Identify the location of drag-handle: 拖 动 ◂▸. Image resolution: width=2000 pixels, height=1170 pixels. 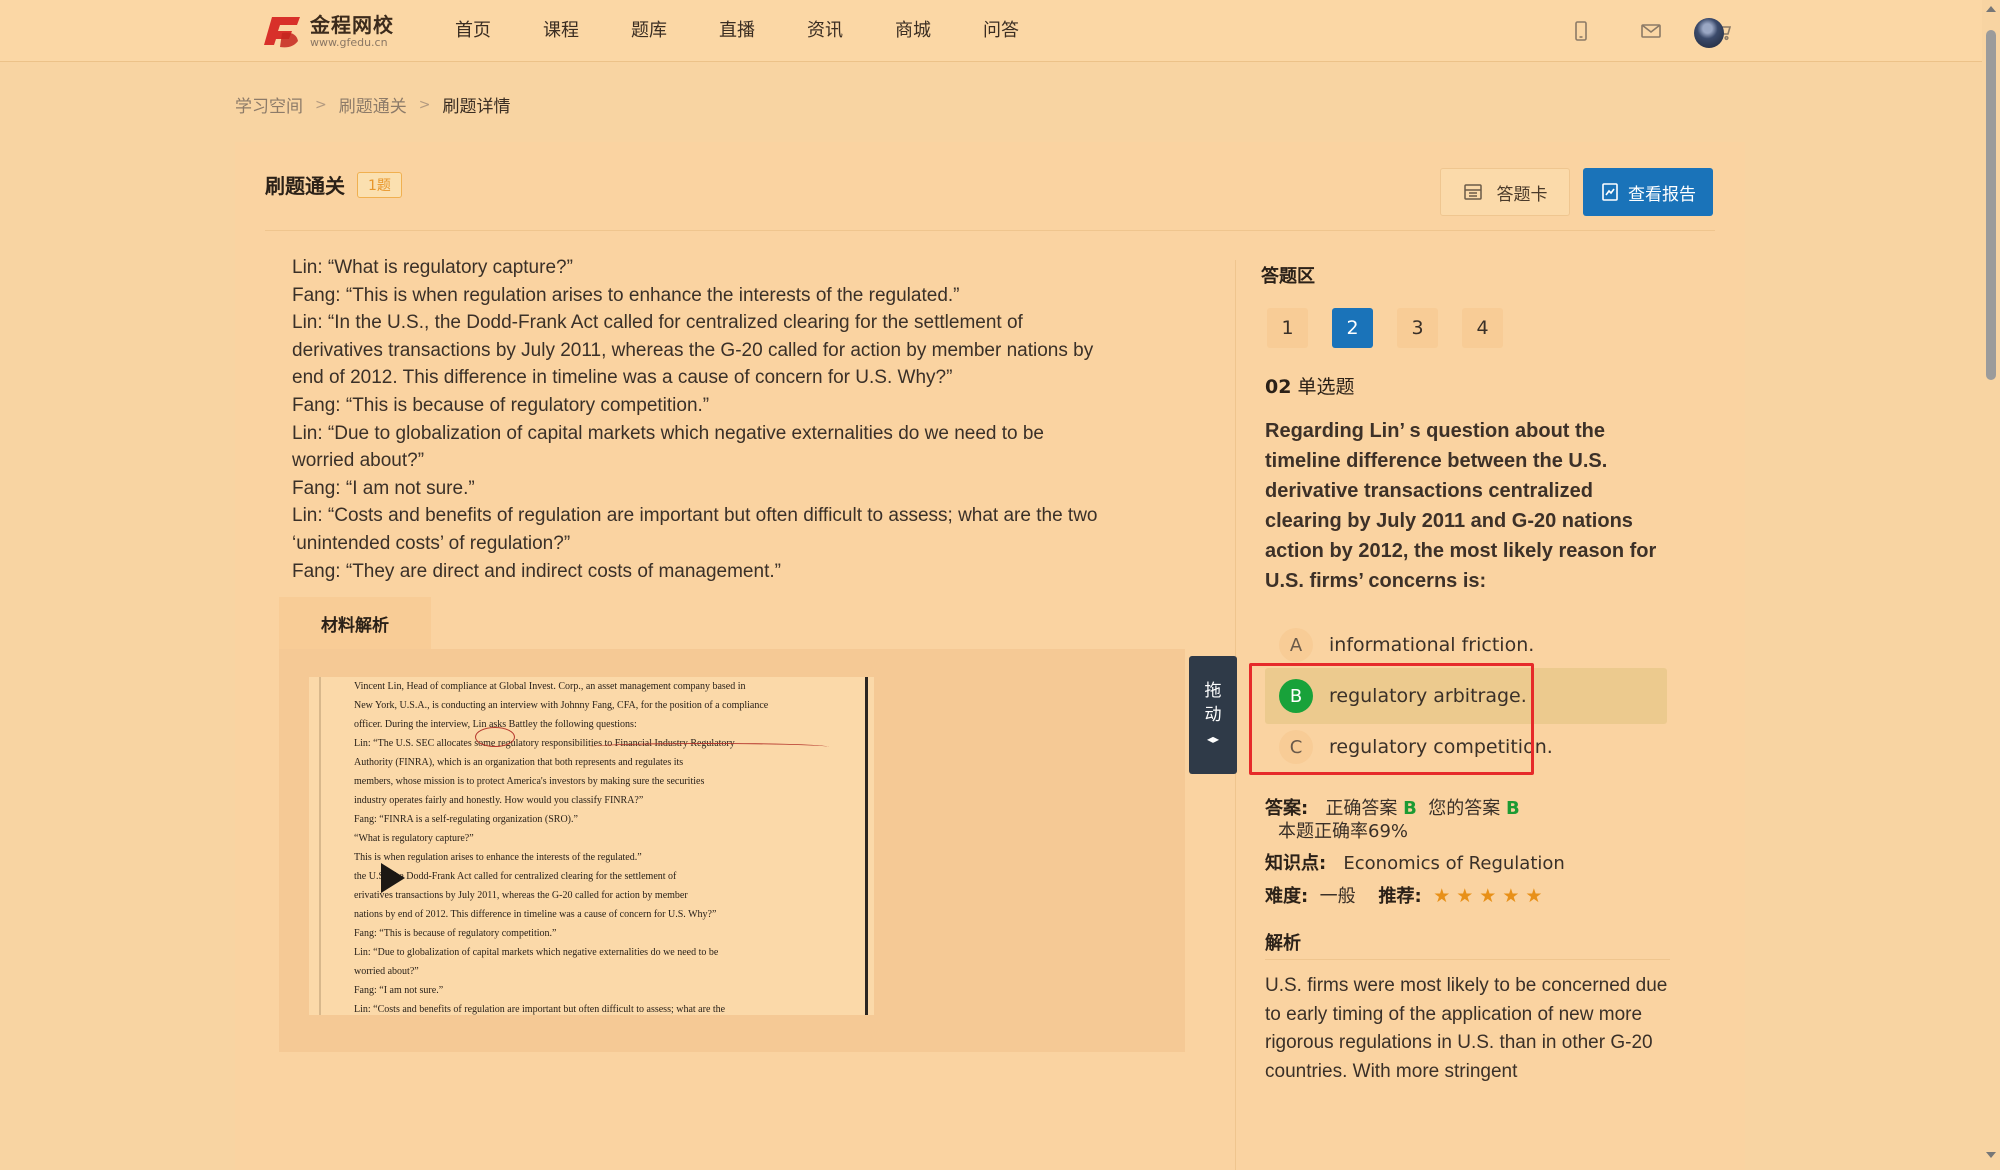
(1213, 715).